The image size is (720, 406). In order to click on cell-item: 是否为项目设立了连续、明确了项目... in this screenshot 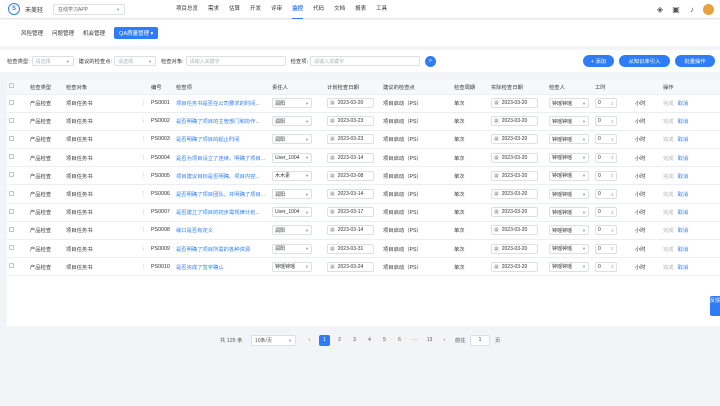, I will do `click(222, 158)`.